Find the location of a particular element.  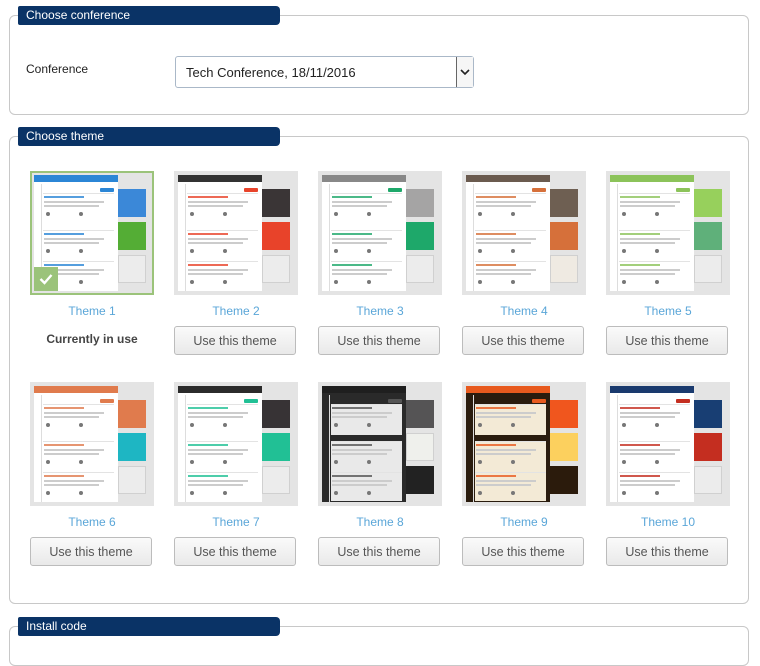

theme-option: Theme 1 Currently in use is located at coordinates (92, 258).